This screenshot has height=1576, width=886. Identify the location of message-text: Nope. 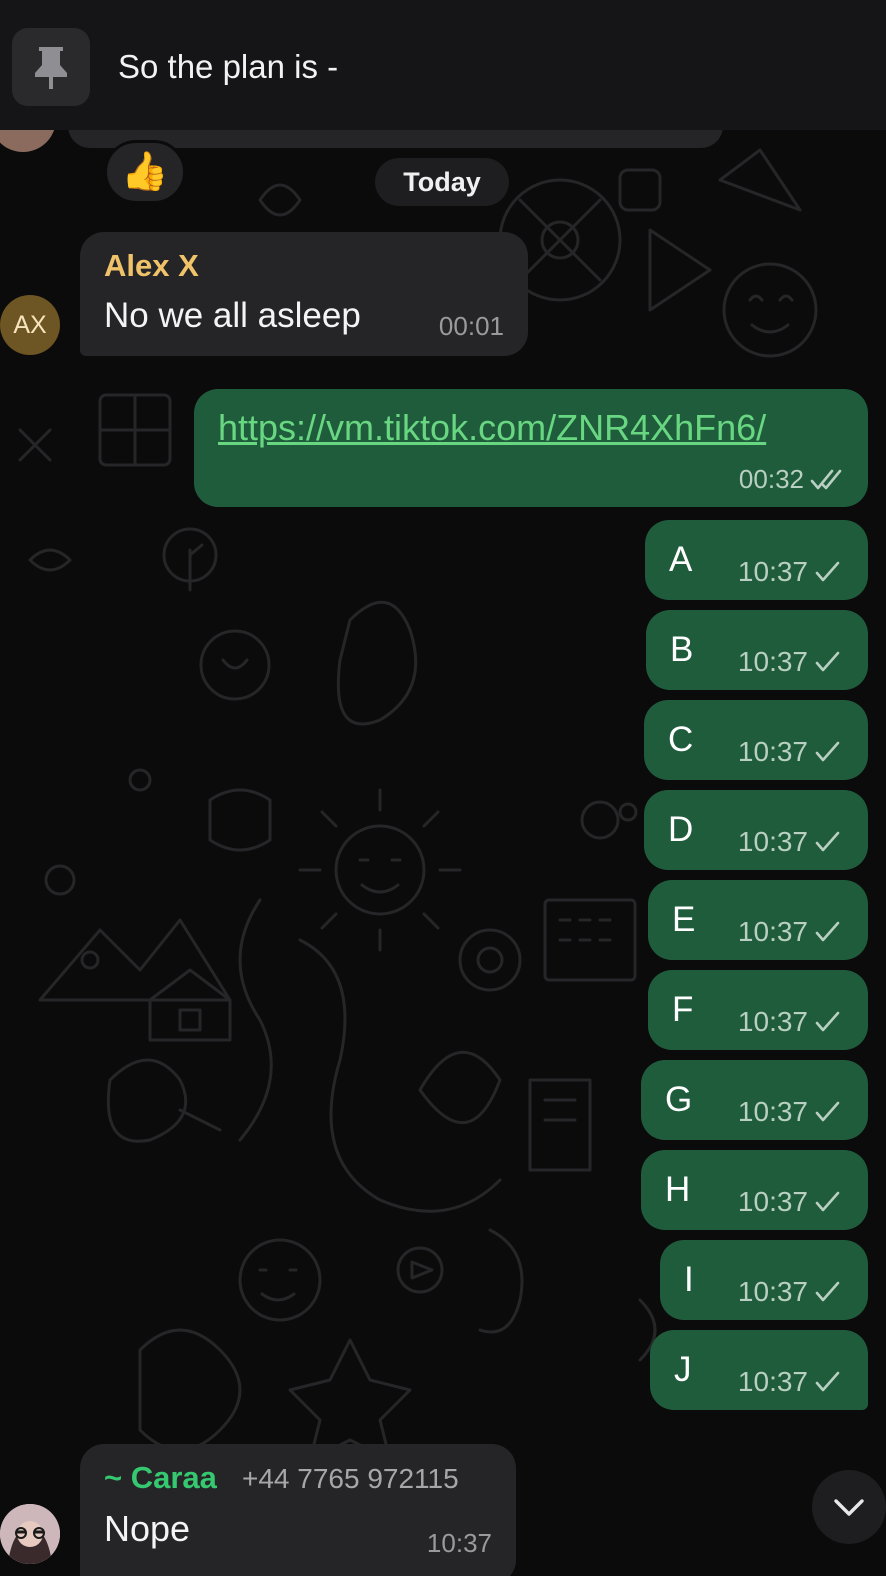
(147, 1528).